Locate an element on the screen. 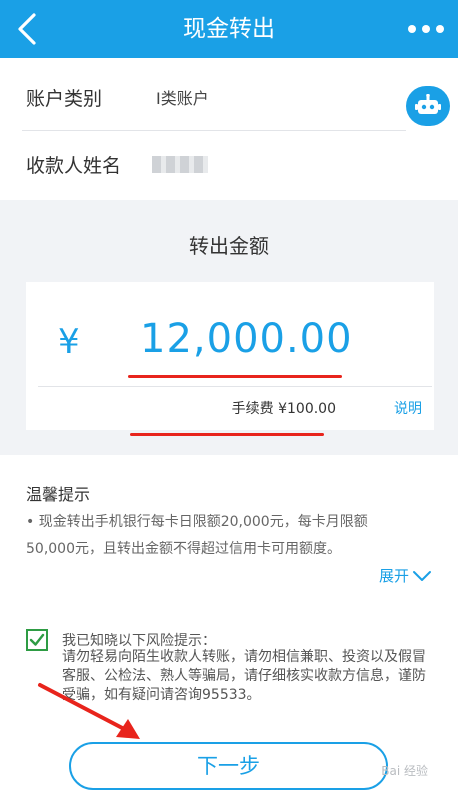 Image resolution: width=458 pixels, height=808 pixels. risk-heading: 我已知晓以下风险提示： is located at coordinates (139, 641).